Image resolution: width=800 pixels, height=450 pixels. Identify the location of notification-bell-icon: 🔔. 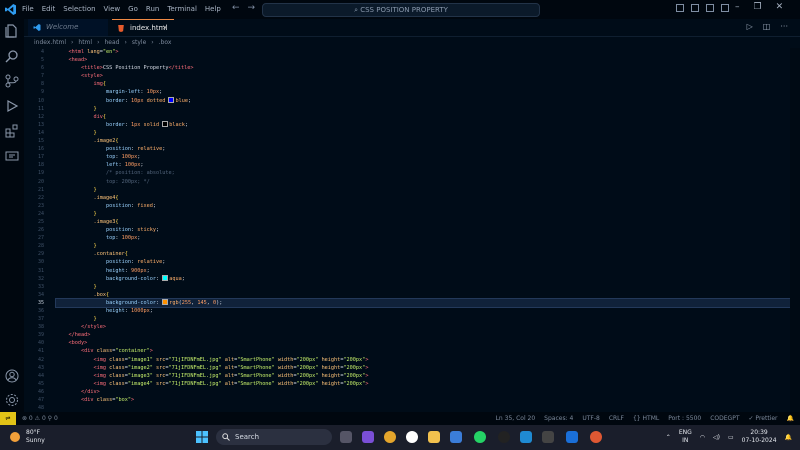
(788, 437).